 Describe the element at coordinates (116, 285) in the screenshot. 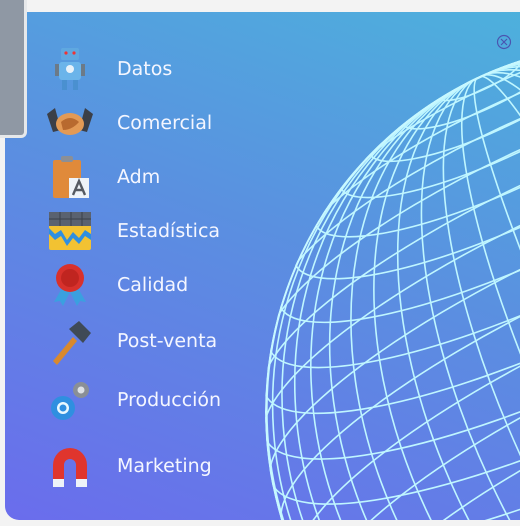

I see `menu-item: Calidad` at that location.